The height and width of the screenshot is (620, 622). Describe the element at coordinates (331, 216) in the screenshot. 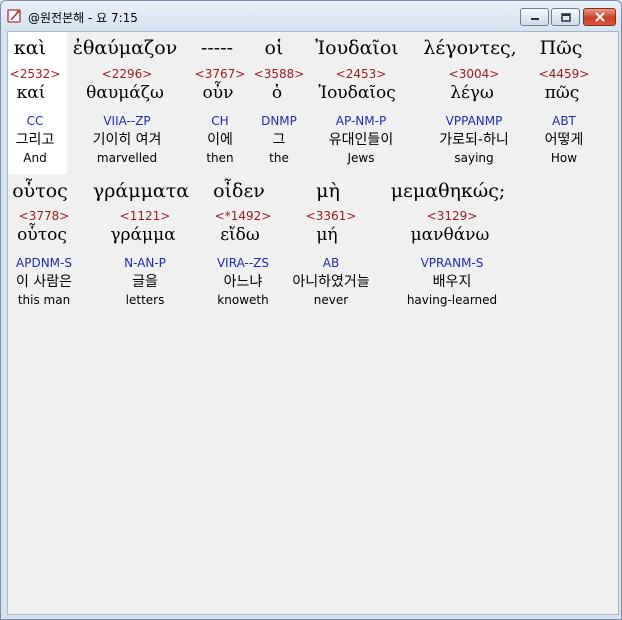

I see `strong-number: <3361>` at that location.